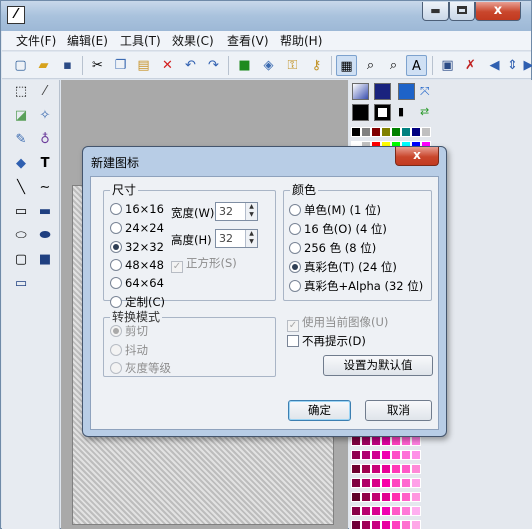 This screenshot has height=529, width=532. What do you see at coordinates (293, 326) in the screenshot?
I see `checkmark-icon: ✓` at bounding box center [293, 326].